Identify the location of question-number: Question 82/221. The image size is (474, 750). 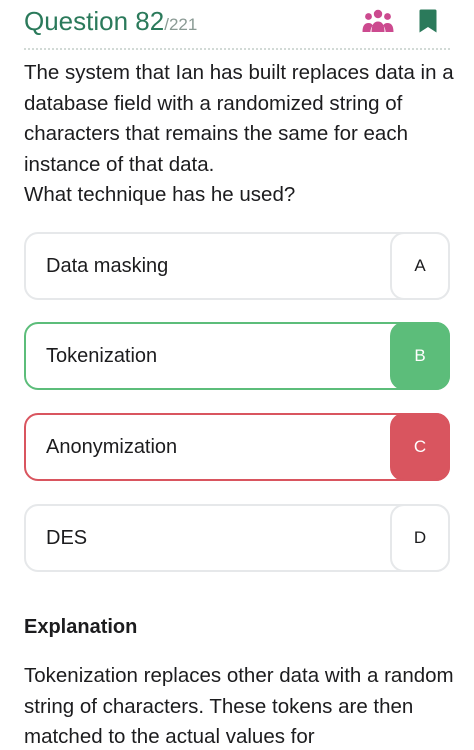
(110, 23).